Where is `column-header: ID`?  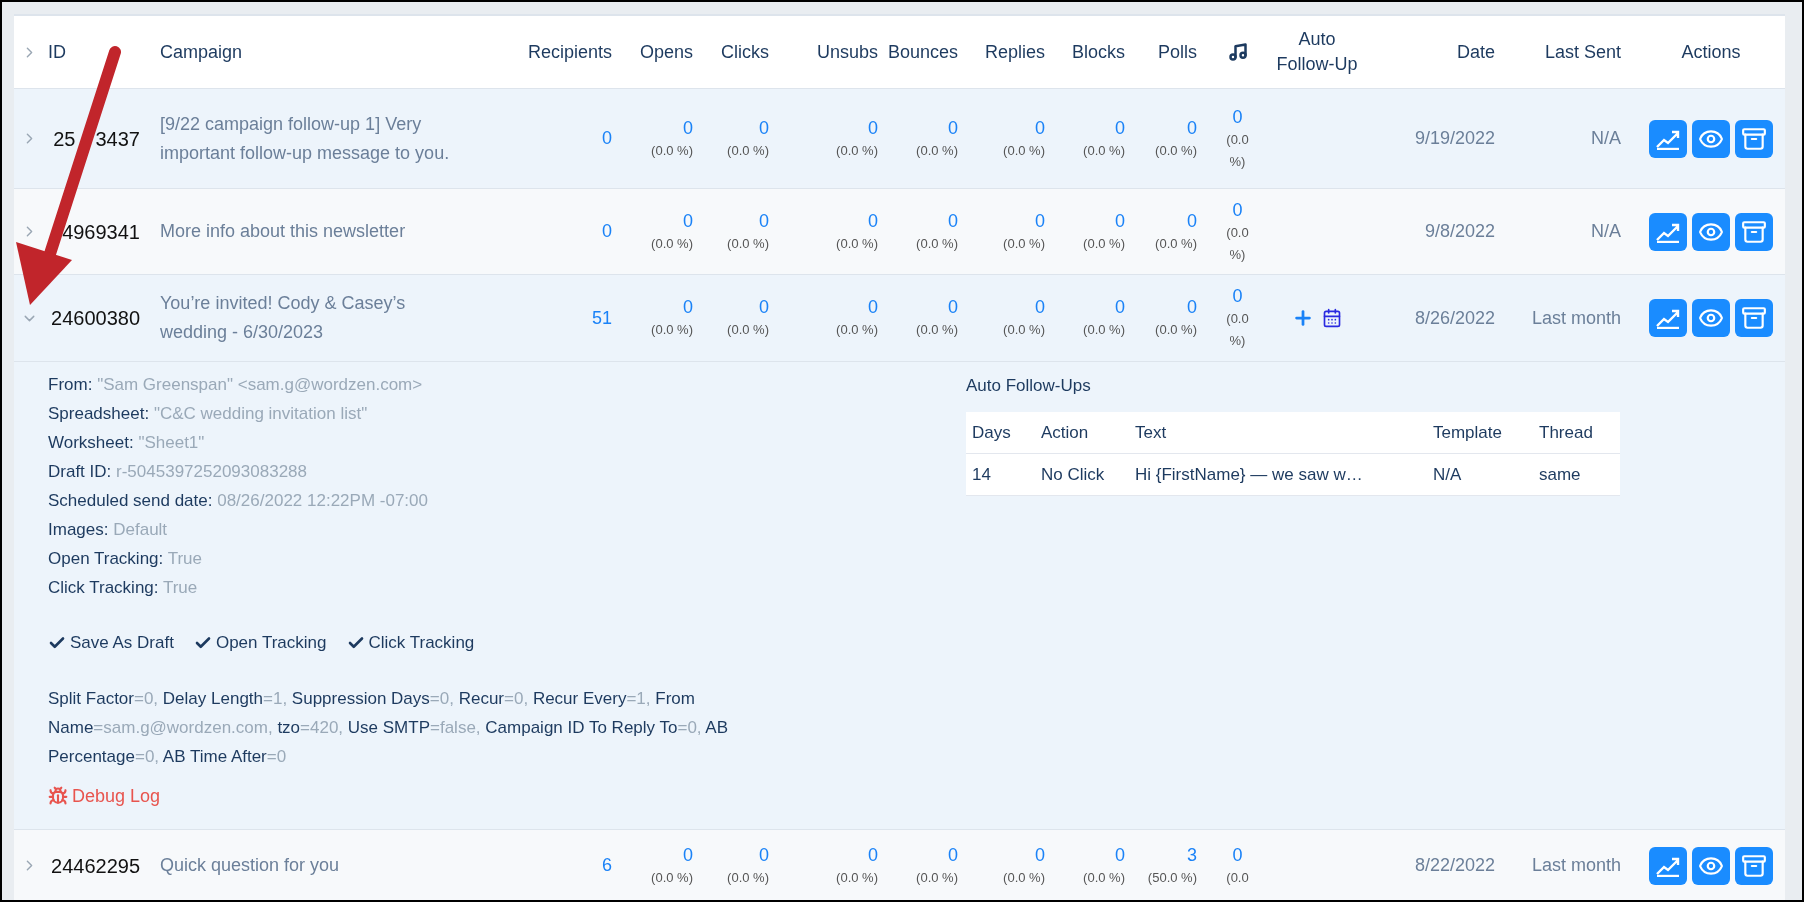
column-header: ID is located at coordinates (57, 51).